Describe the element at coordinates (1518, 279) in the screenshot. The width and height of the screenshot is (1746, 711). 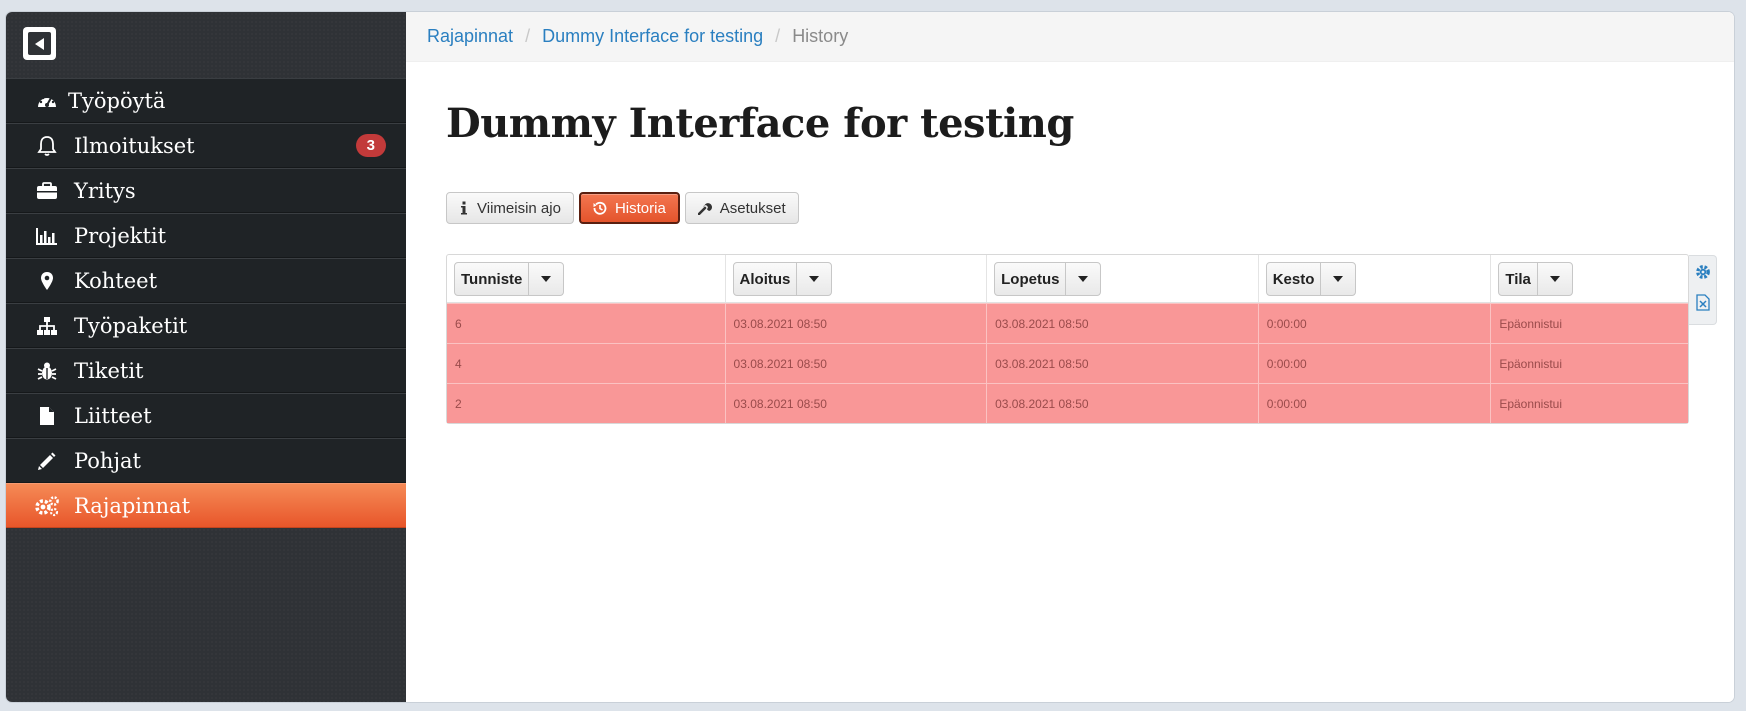
I see `column-label: Tila` at that location.